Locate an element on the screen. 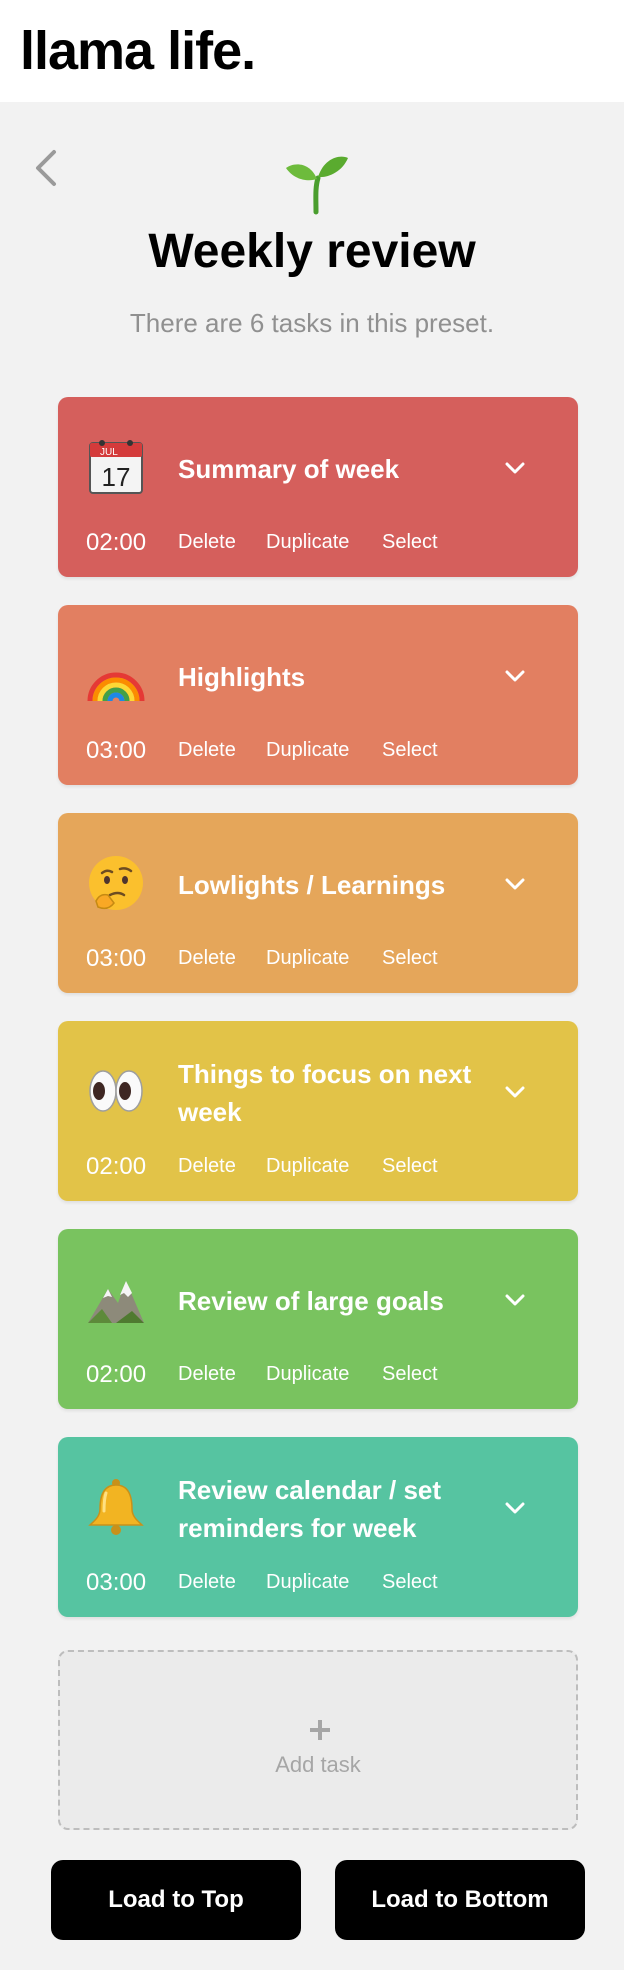 The image size is (624, 1970). rainbow-icon is located at coordinates (116, 687).